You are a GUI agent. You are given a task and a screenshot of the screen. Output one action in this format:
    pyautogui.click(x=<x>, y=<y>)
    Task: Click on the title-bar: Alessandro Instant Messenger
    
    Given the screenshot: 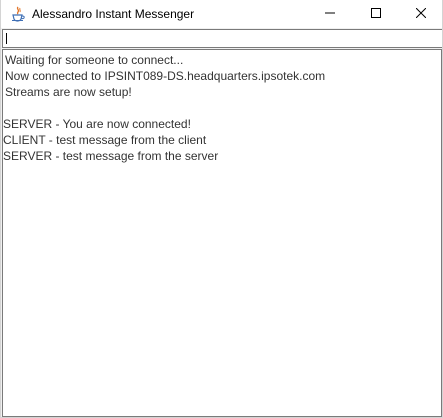 What is the action you would take?
    pyautogui.click(x=221, y=14)
    